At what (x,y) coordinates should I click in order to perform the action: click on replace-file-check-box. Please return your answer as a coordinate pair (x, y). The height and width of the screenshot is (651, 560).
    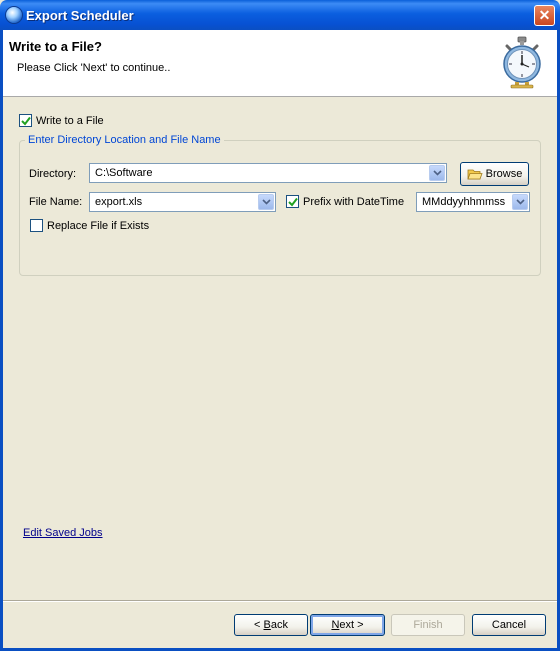
    Looking at the image, I should click on (36, 225).